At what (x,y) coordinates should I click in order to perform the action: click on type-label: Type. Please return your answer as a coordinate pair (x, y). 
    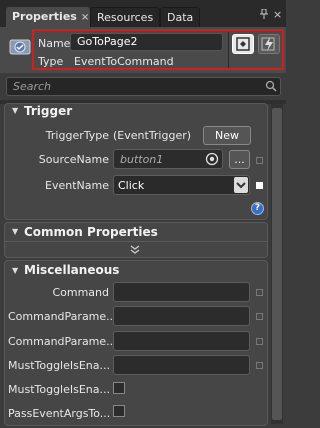
    Looking at the image, I should click on (51, 61).